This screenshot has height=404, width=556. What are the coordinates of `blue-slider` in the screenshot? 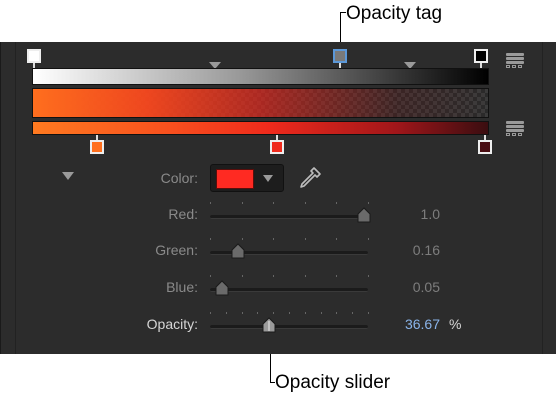 It's located at (289, 285).